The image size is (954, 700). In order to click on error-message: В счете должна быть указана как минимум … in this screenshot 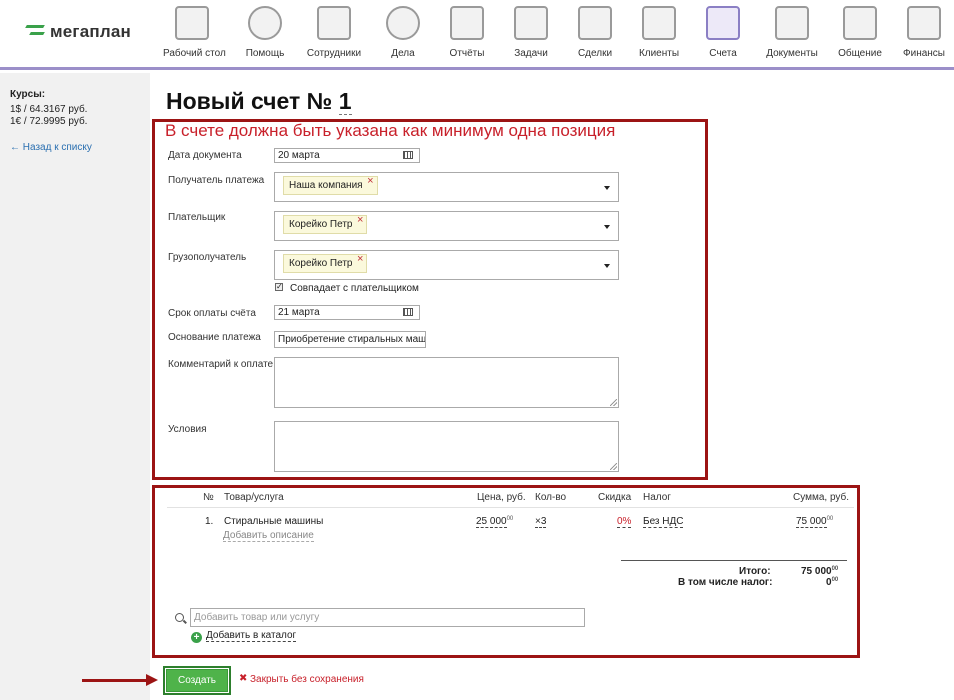, I will do `click(390, 130)`.